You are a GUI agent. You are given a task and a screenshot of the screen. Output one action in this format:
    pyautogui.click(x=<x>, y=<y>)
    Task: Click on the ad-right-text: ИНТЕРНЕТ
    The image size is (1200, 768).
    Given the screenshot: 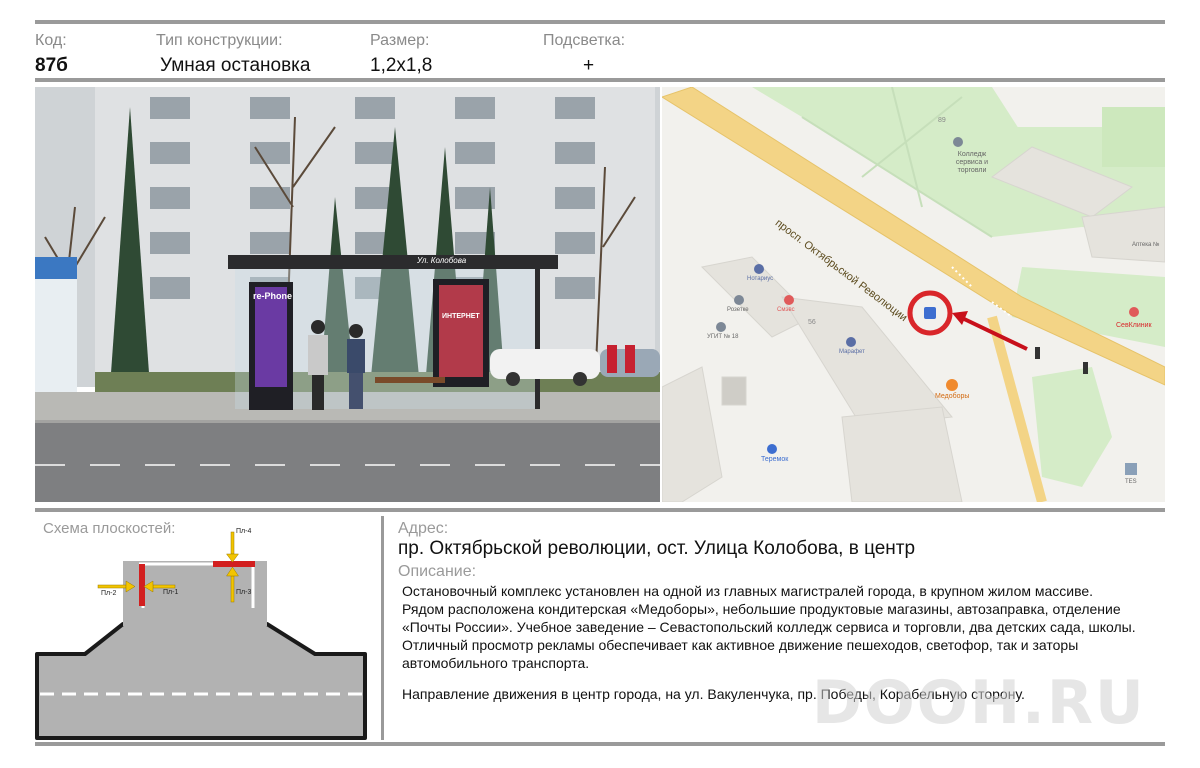 What is the action you would take?
    pyautogui.click(x=461, y=316)
    